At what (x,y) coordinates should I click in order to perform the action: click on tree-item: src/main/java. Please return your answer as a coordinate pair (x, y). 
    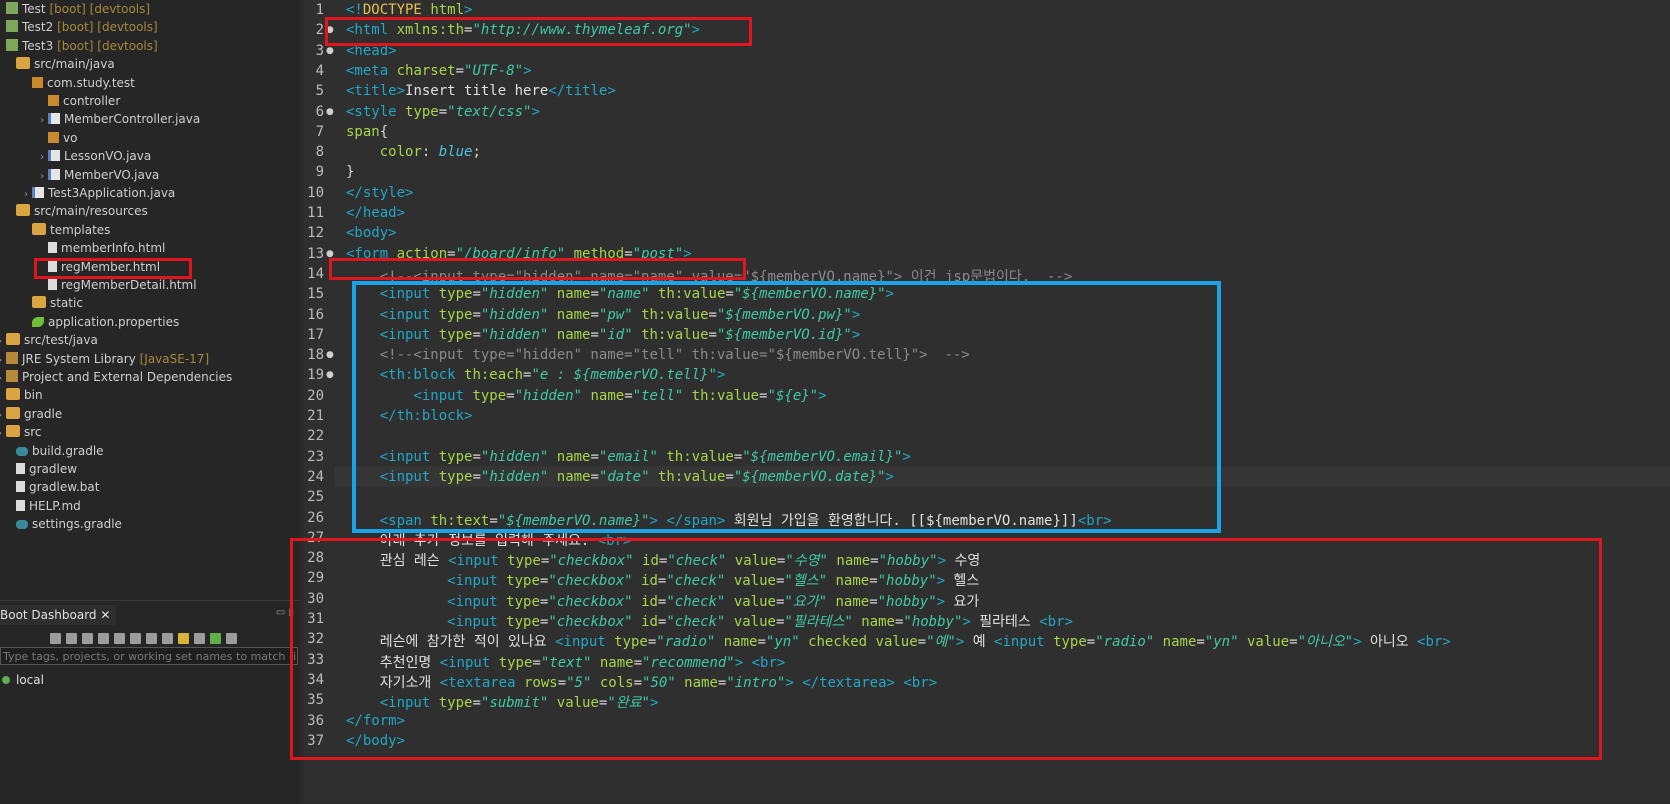
    Looking at the image, I should click on (59, 64).